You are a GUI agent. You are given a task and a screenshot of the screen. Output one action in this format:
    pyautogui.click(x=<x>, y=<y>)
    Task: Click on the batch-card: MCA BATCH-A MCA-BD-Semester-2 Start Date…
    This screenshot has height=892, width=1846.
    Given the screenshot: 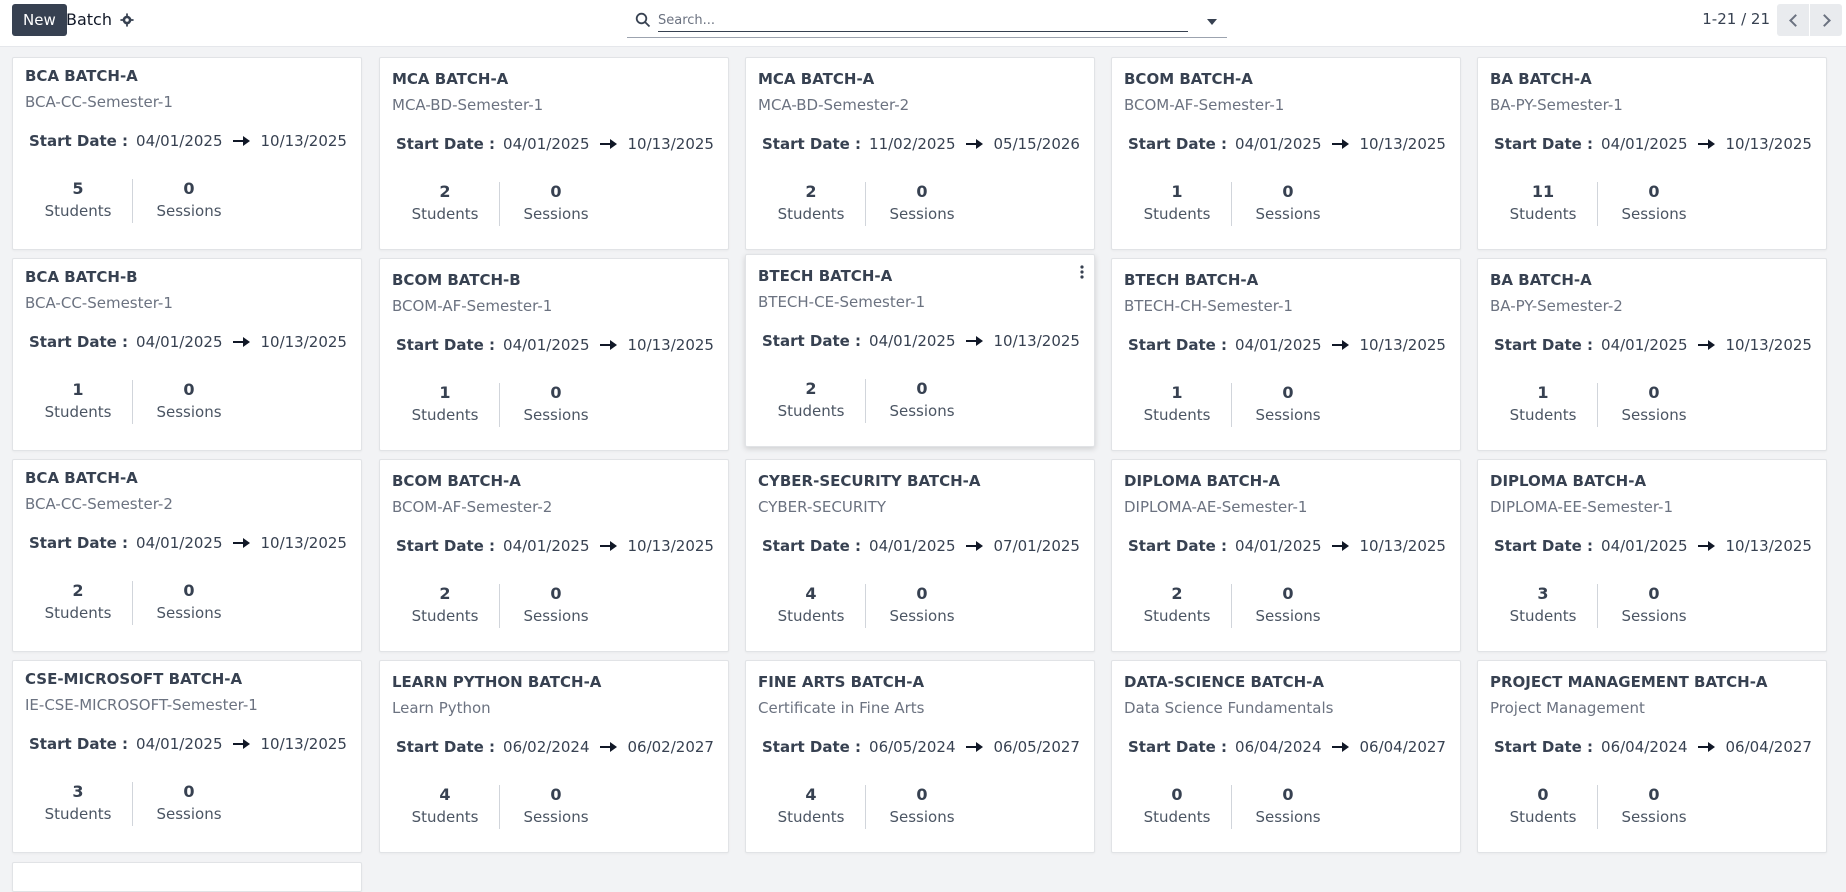 What is the action you would take?
    pyautogui.click(x=920, y=153)
    